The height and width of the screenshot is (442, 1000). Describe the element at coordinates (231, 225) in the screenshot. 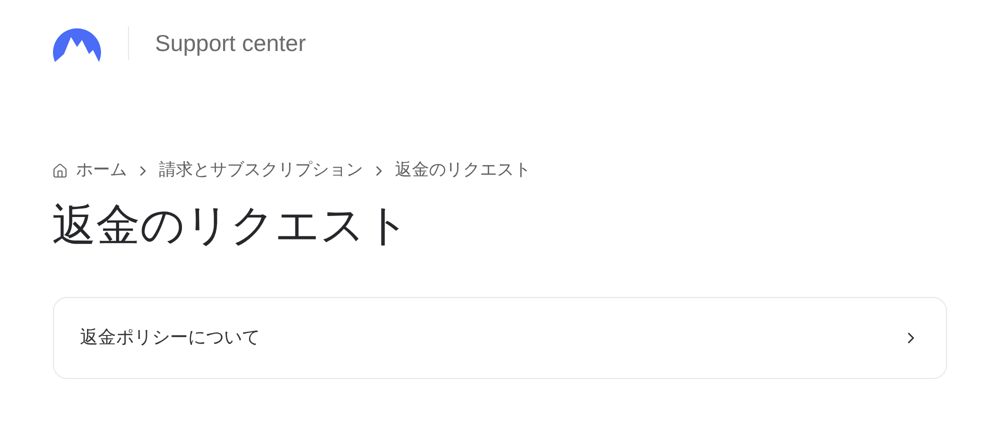

I see `page-title: 返金のリクエスト` at that location.